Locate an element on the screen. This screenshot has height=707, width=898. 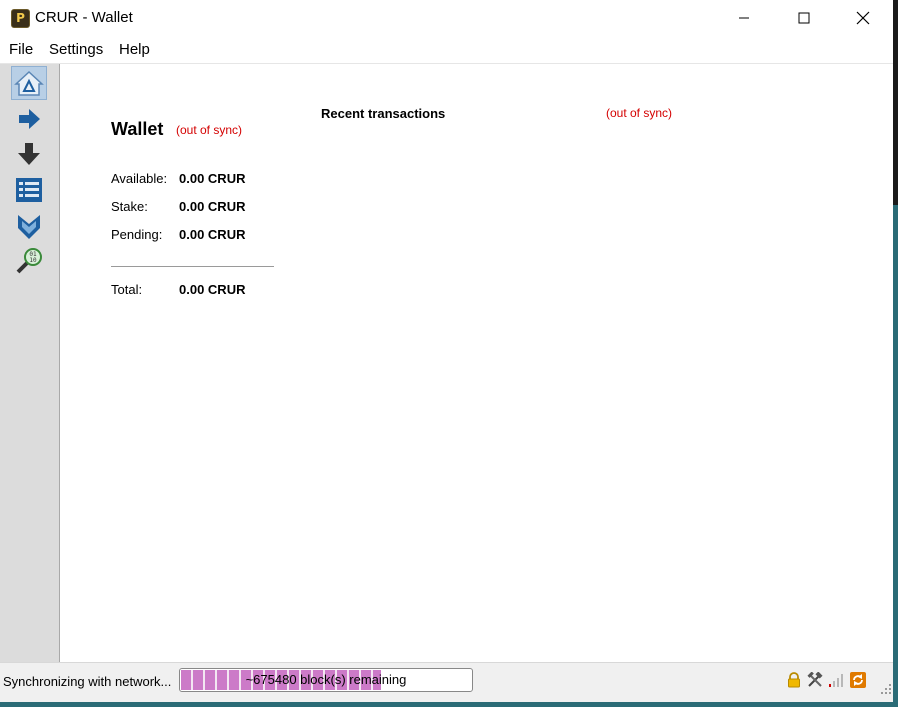
lock-icon is located at coordinates (794, 680).